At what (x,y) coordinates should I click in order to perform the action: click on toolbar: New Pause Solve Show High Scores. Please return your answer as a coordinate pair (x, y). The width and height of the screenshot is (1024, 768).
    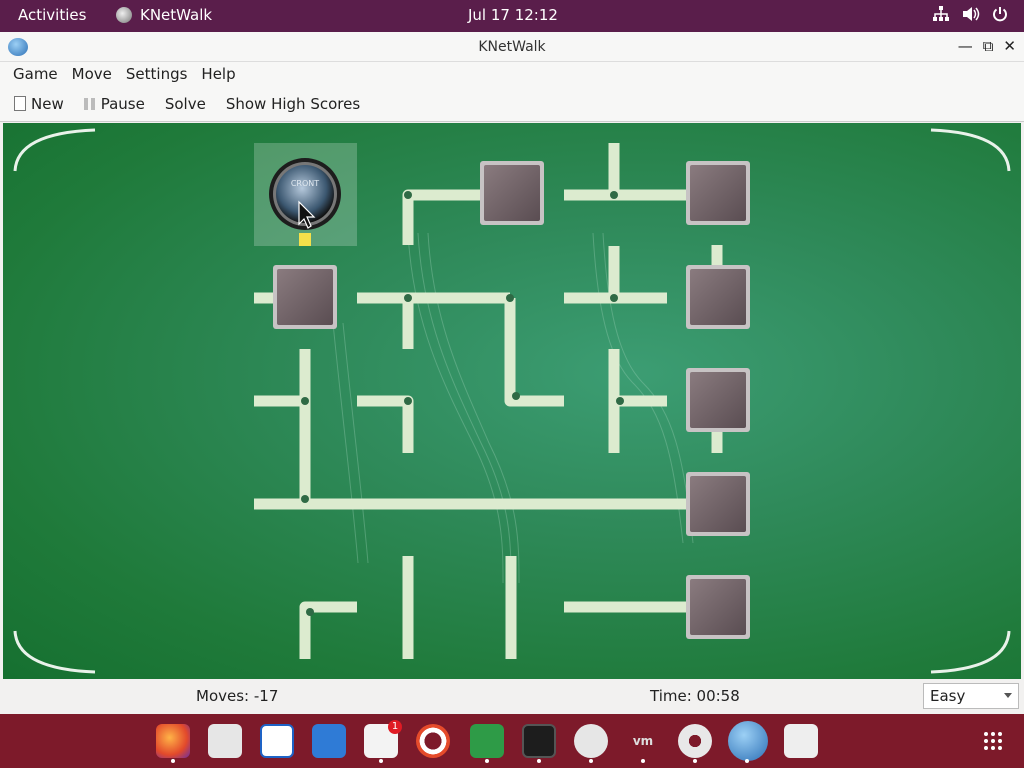
    Looking at the image, I should click on (512, 104).